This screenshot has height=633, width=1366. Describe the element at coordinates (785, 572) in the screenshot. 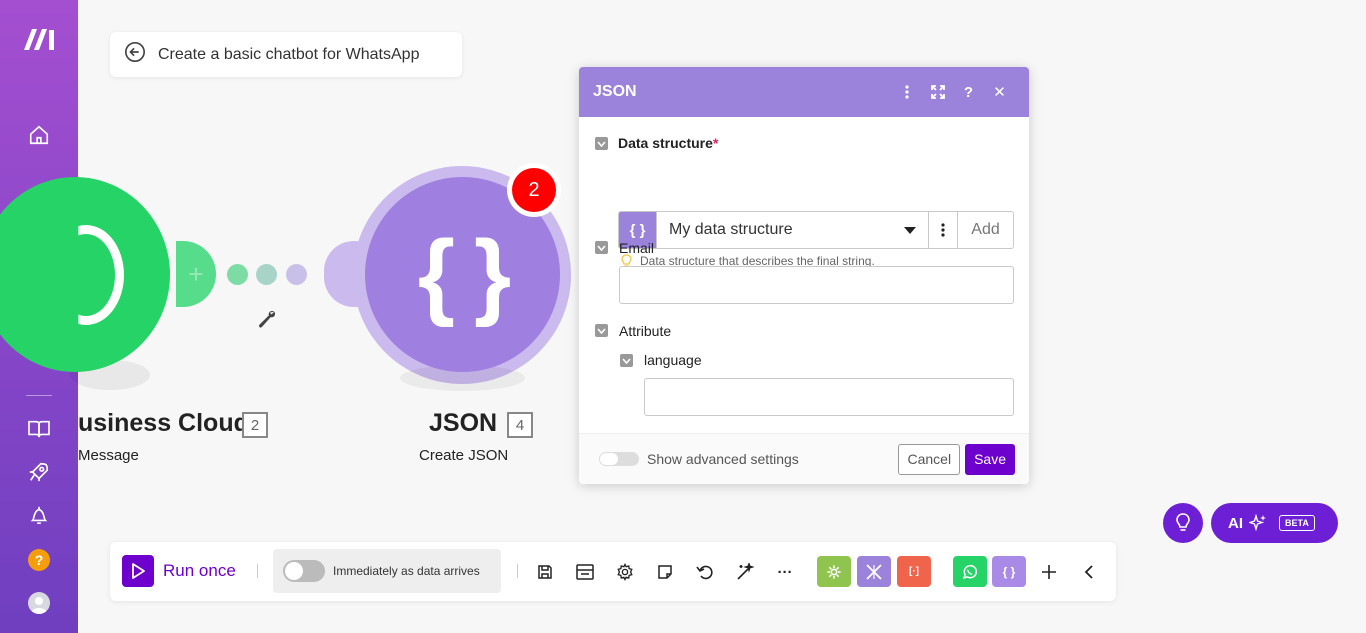

I see `more-icon: ···` at that location.